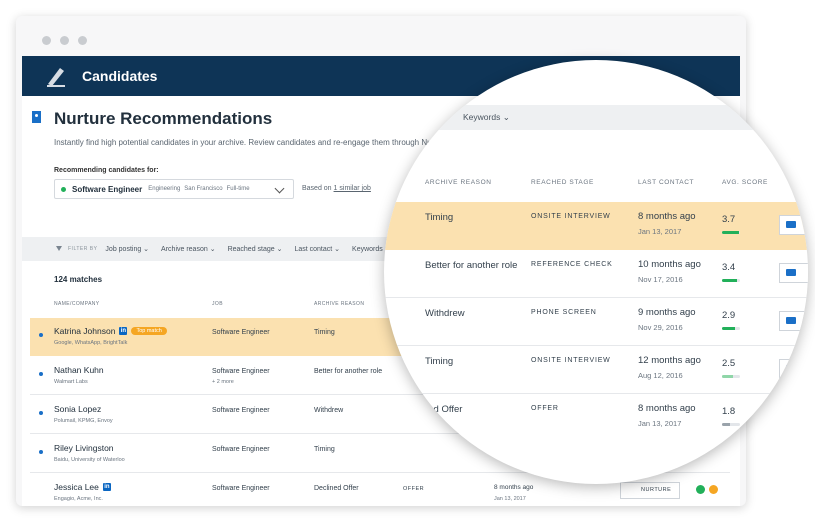  What do you see at coordinates (660, 375) in the screenshot?
I see `last-contact-date: Aug 12, 2016` at bounding box center [660, 375].